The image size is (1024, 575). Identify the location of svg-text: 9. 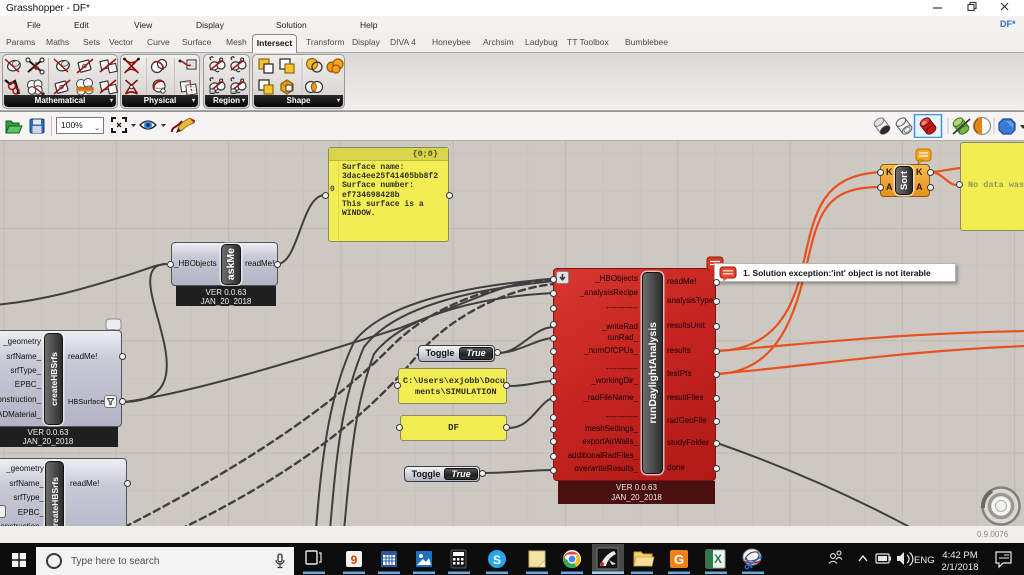
(354, 560).